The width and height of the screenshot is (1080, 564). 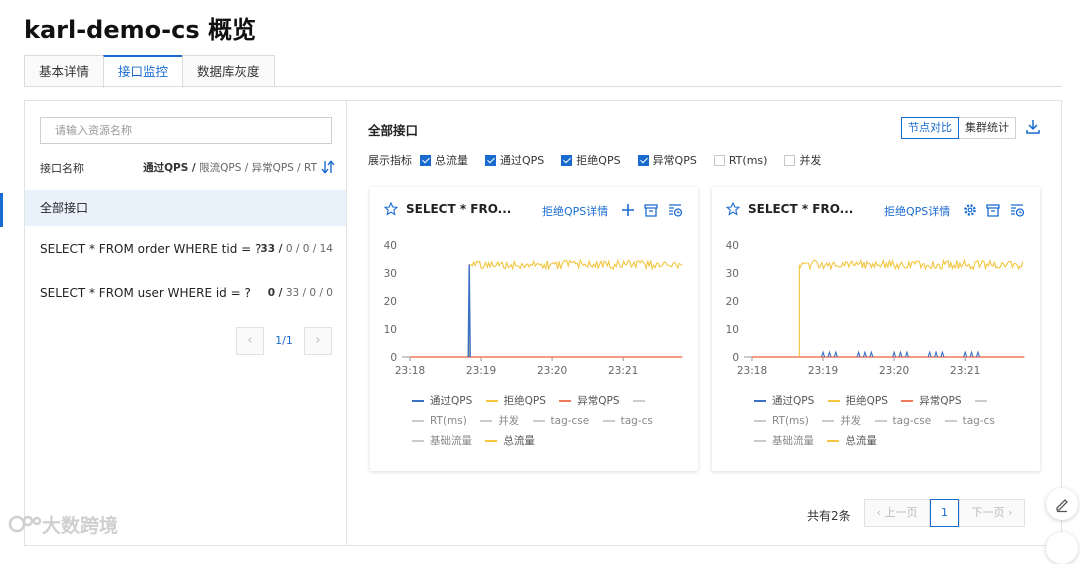 What do you see at coordinates (250, 341) in the screenshot?
I see `list-prev-button: ‹` at bounding box center [250, 341].